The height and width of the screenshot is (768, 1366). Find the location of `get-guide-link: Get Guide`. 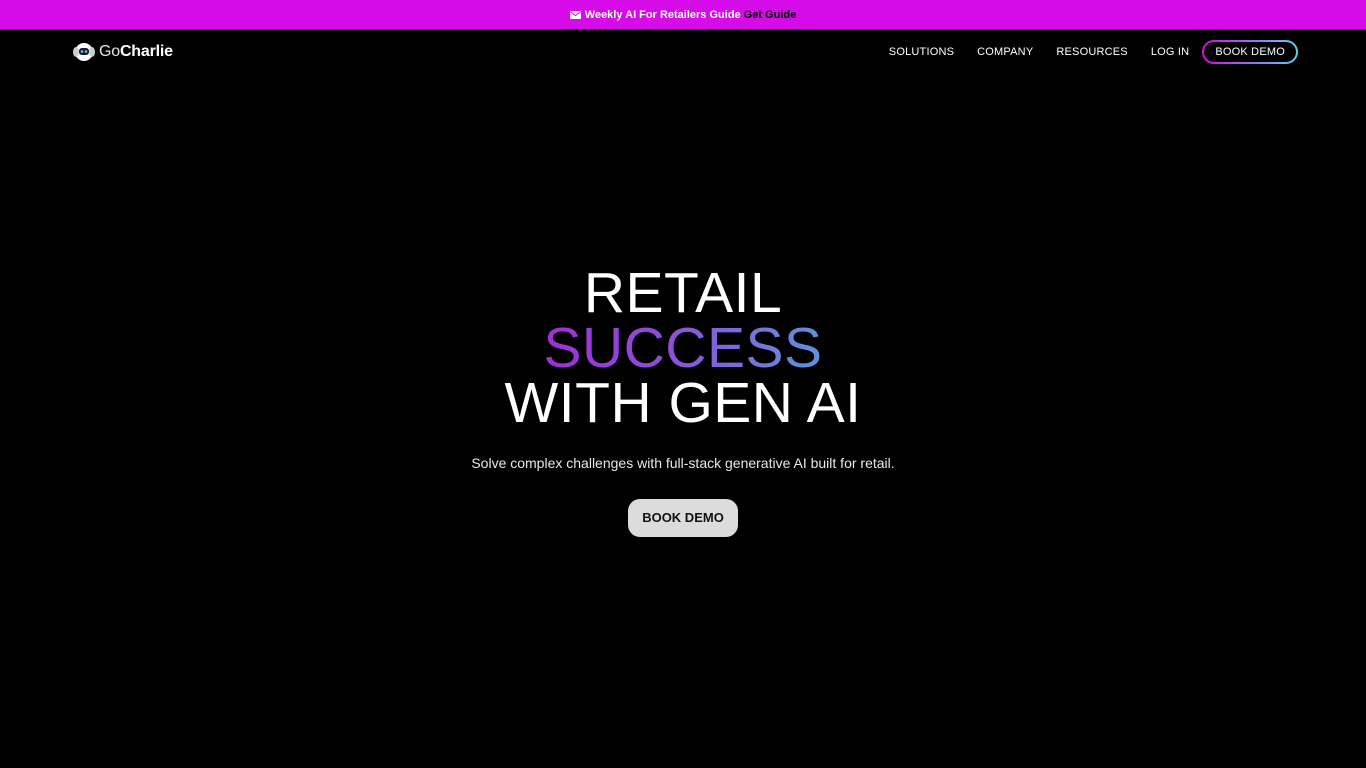

get-guide-link: Get Guide is located at coordinates (770, 15).